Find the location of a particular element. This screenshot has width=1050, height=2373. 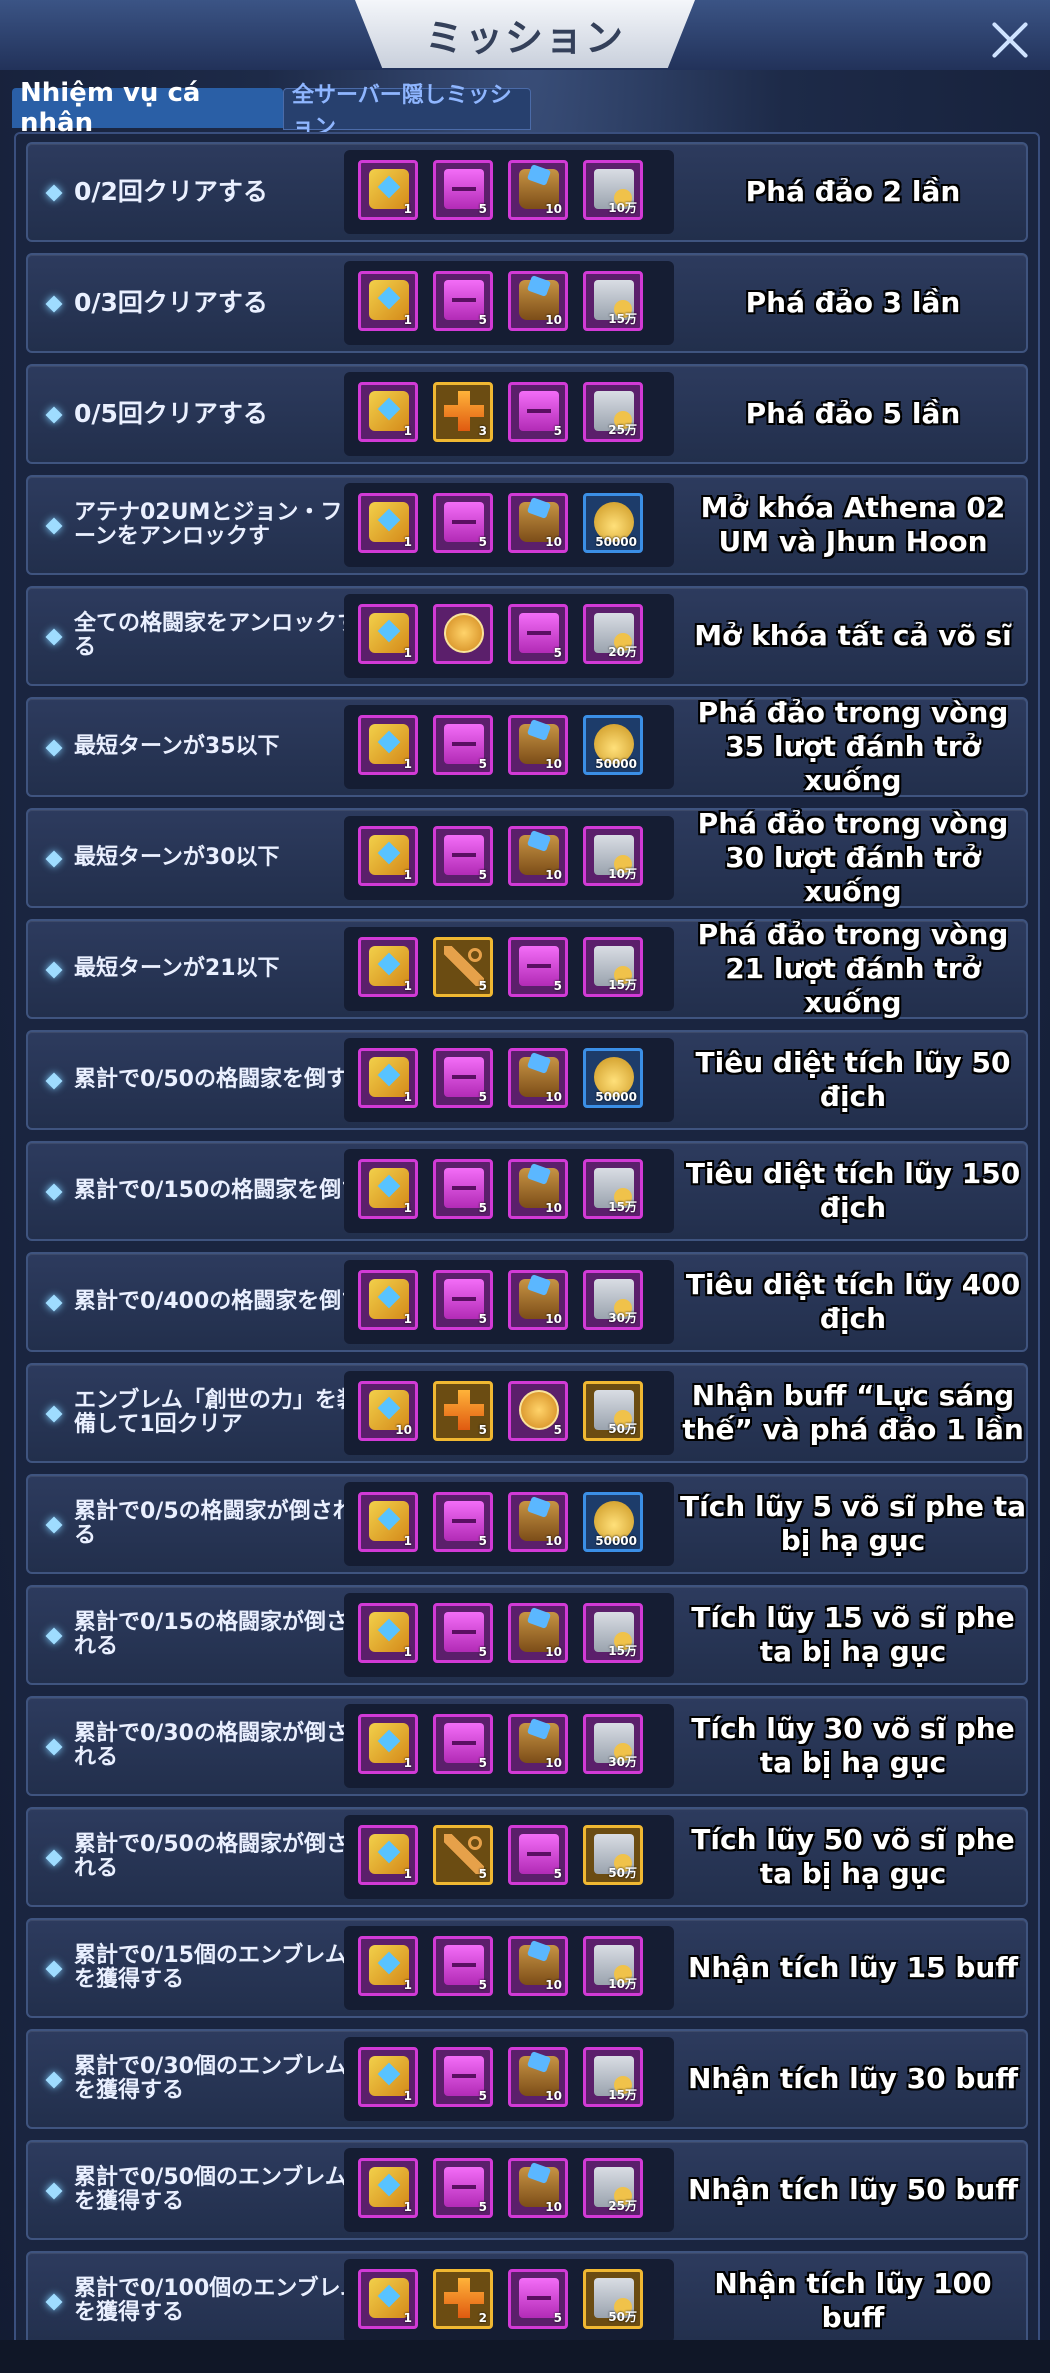

tab-personal-missions: Nhiệm vụ cá nhân is located at coordinates (147, 108).